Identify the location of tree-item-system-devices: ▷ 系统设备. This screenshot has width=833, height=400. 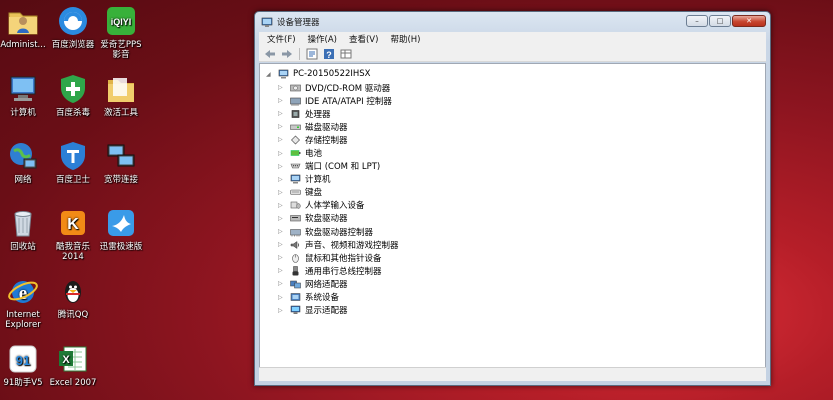
(338, 297).